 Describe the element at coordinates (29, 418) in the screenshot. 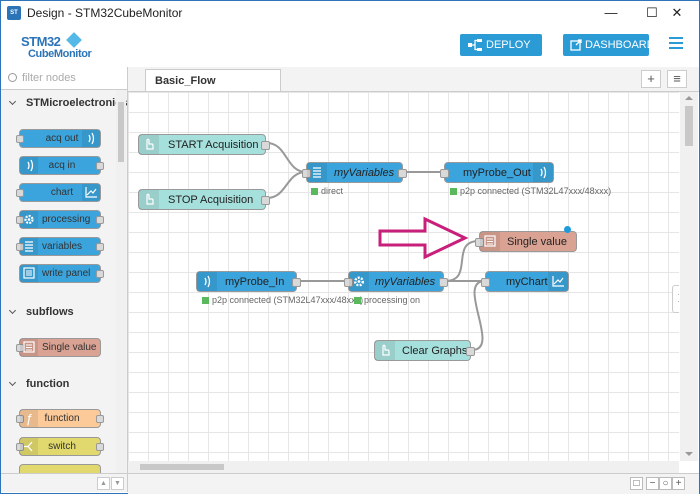

I see `function-icon: ƒ` at that location.